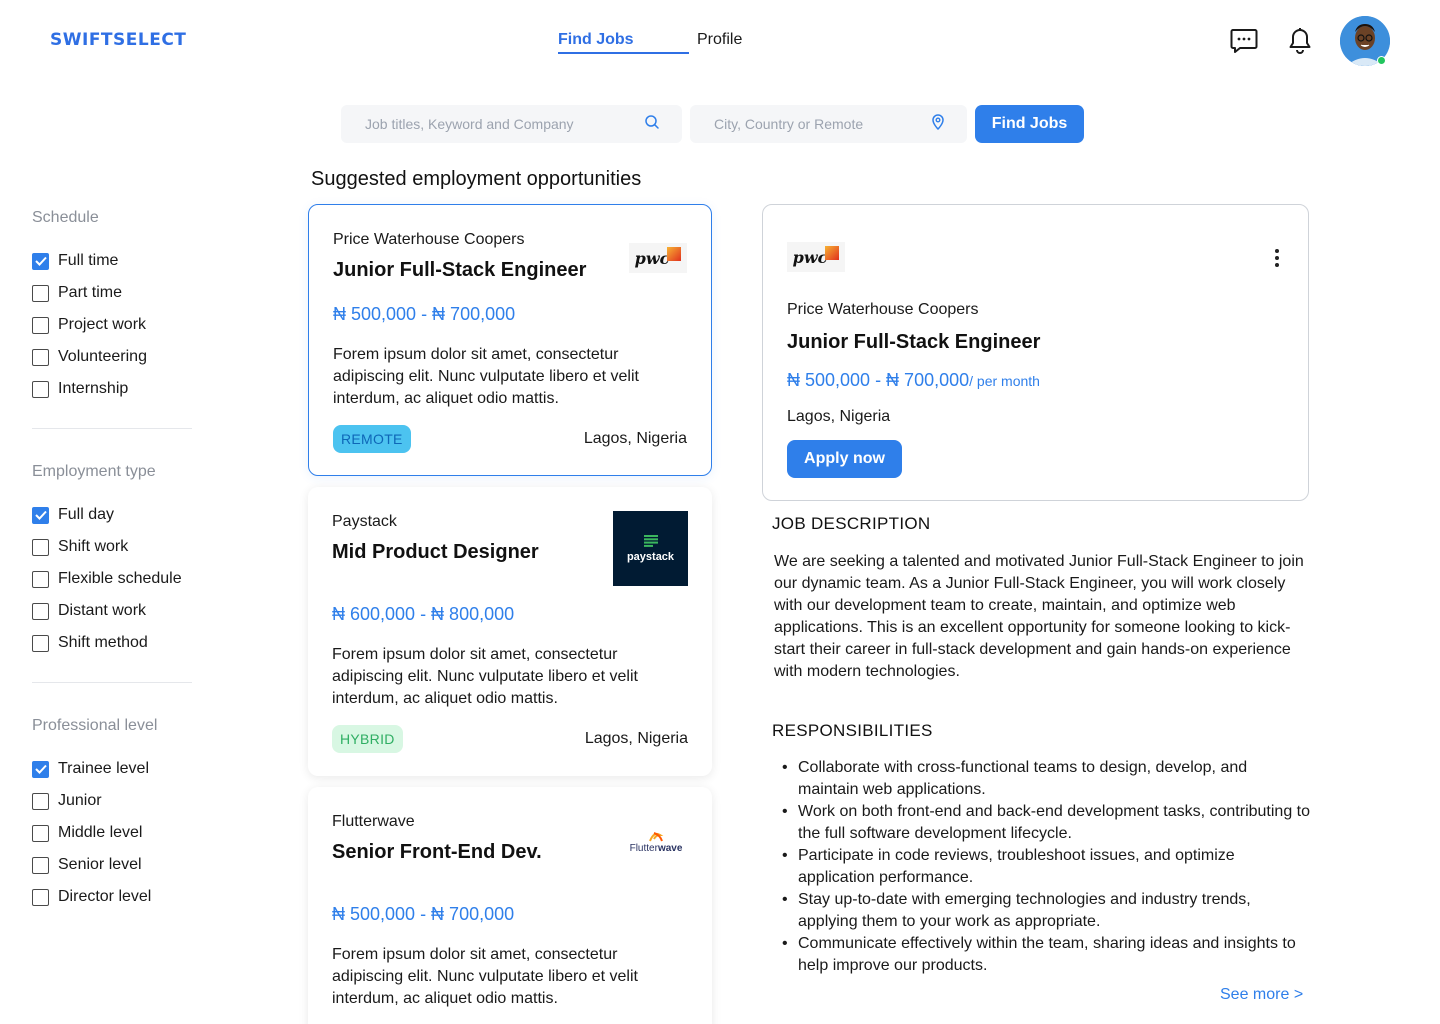 This screenshot has height=1024, width=1440. Describe the element at coordinates (652, 124) in the screenshot. I see `search-icon` at that location.